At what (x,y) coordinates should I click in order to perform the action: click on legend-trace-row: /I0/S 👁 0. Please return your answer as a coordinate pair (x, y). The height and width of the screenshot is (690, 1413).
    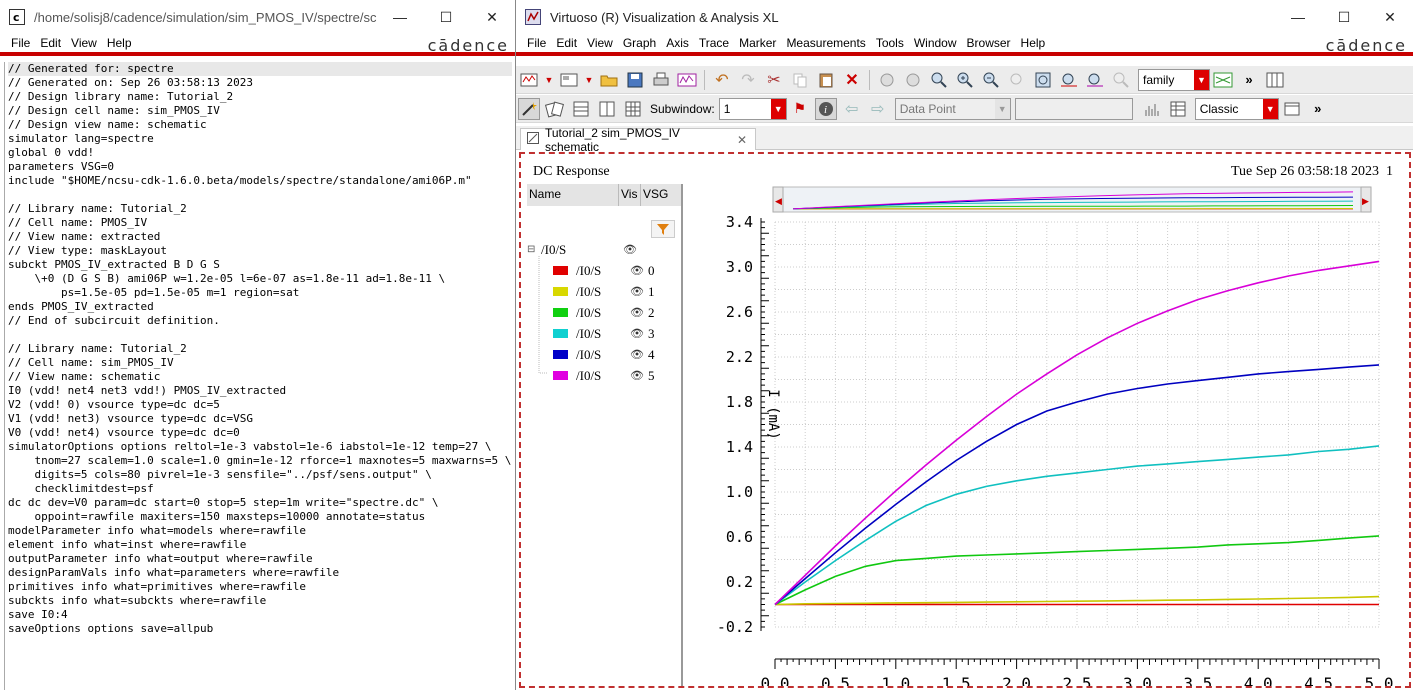
    Looking at the image, I should click on (604, 270).